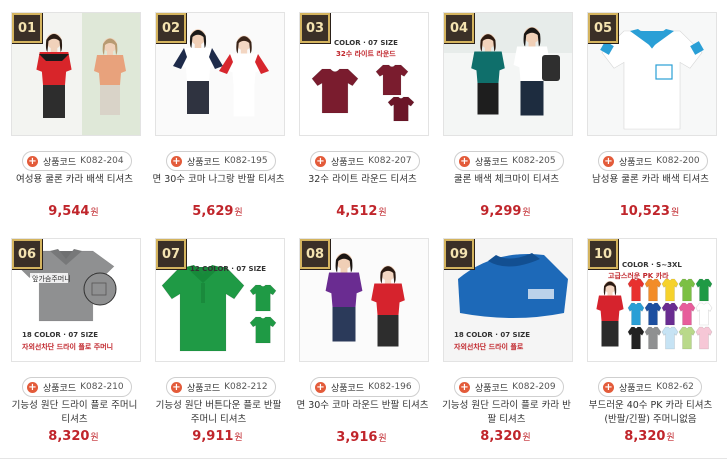 This screenshot has height=464, width=727. I want to click on product-banner-subtitle: 자외선차단 드라이 플로 주머니, so click(68, 347).